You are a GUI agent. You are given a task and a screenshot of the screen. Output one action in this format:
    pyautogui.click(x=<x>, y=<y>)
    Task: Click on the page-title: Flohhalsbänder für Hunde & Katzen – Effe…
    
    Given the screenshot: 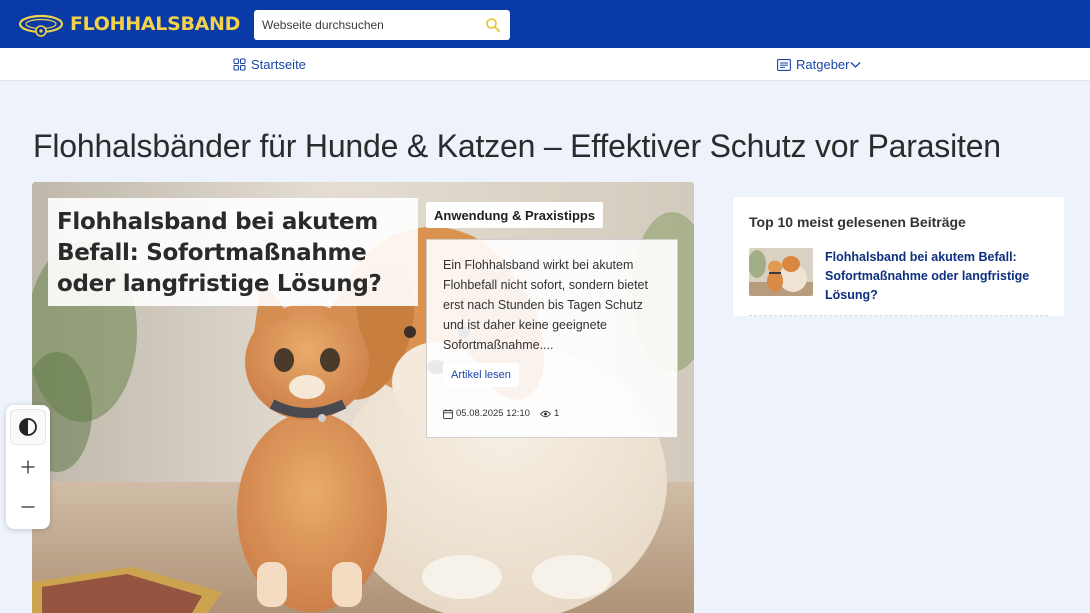 What is the action you would take?
    pyautogui.click(x=517, y=146)
    